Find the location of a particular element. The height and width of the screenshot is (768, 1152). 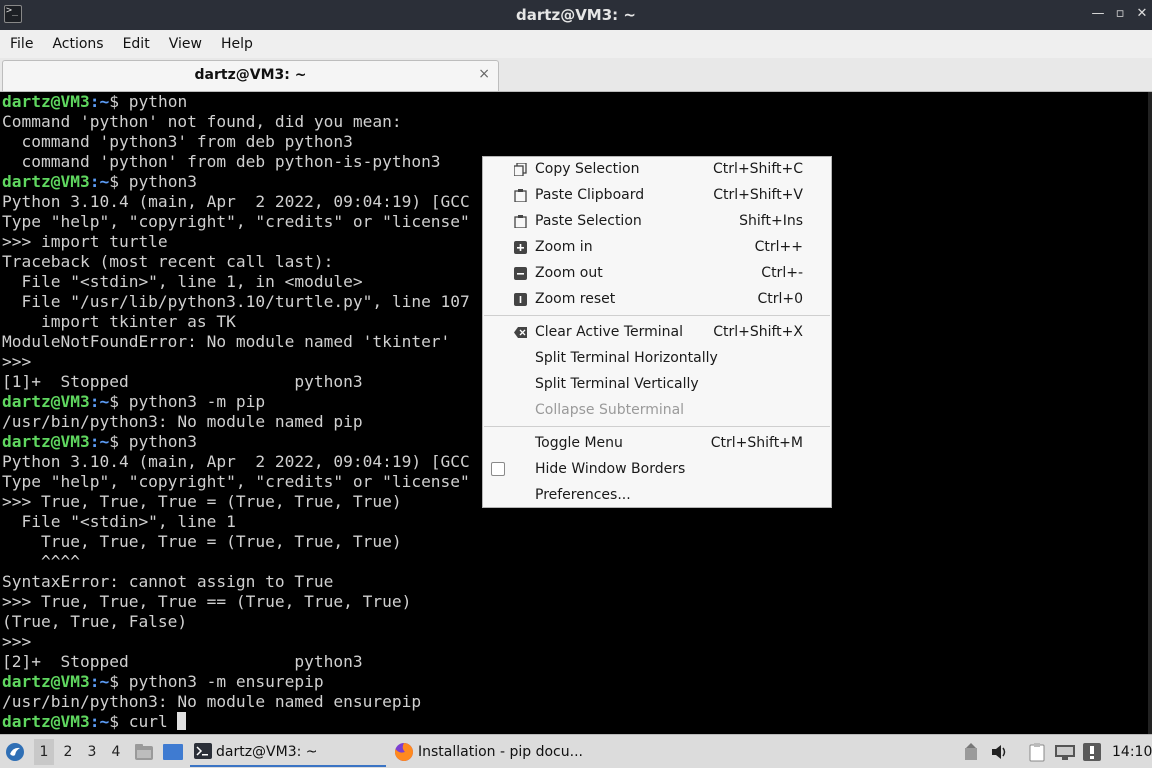

menu-item-paste-selection: Paste Selection Shift+Ins is located at coordinates (657, 222).